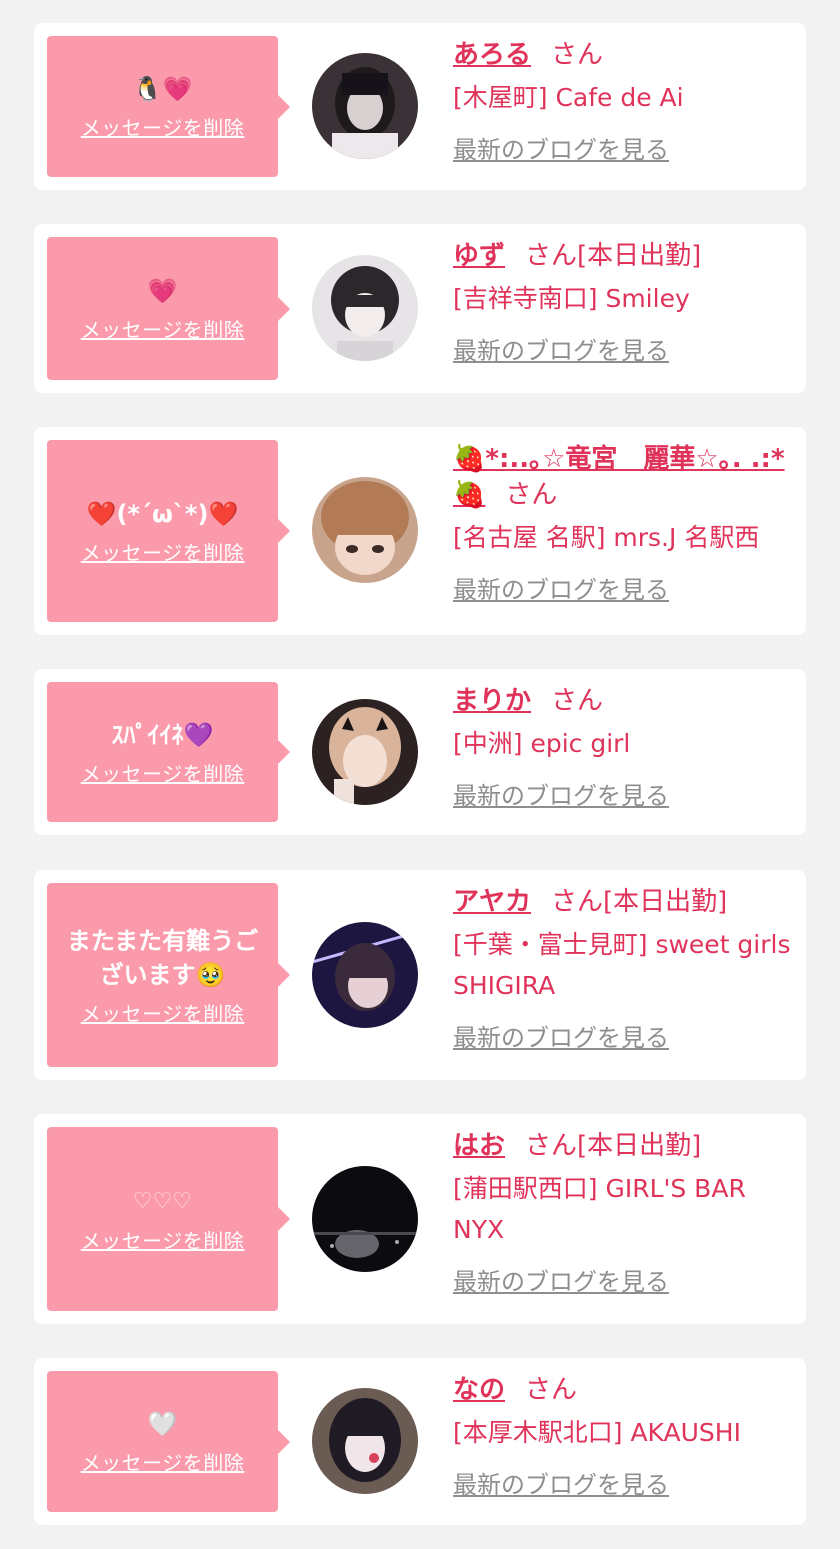 The image size is (840, 1549). Describe the element at coordinates (492, 701) in the screenshot. I see `profile-name-link: まりか` at that location.